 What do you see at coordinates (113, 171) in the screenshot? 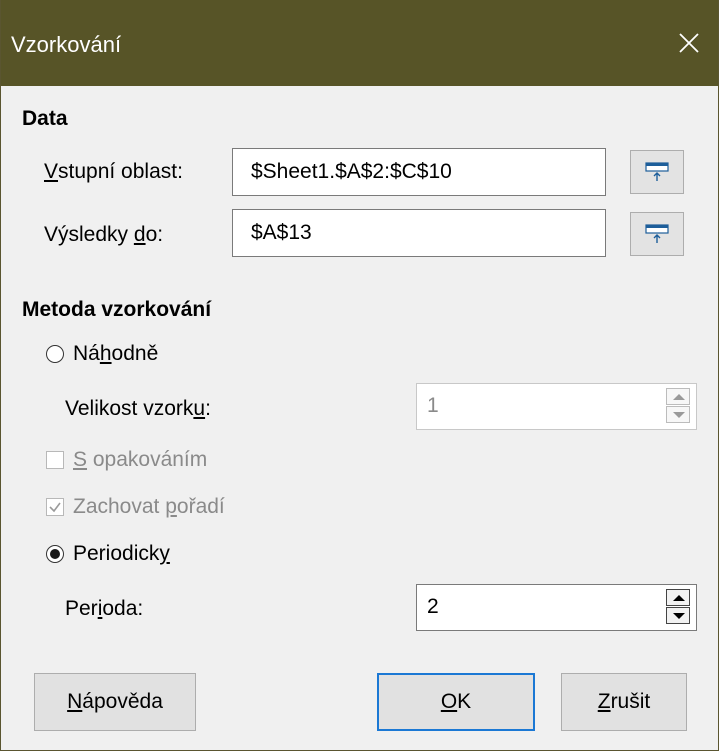
I see `input-range-label: Vstupní oblast:` at bounding box center [113, 171].